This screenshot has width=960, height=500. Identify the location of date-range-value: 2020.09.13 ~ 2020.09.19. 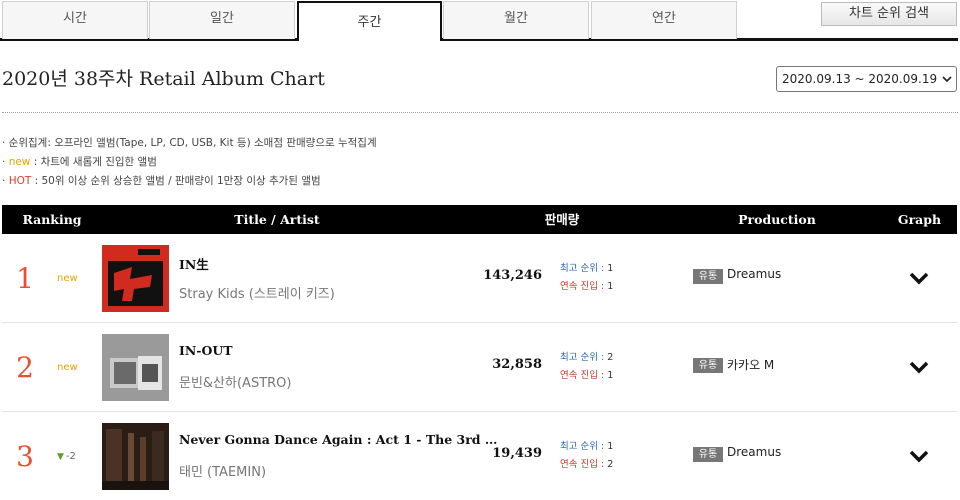
(860, 79).